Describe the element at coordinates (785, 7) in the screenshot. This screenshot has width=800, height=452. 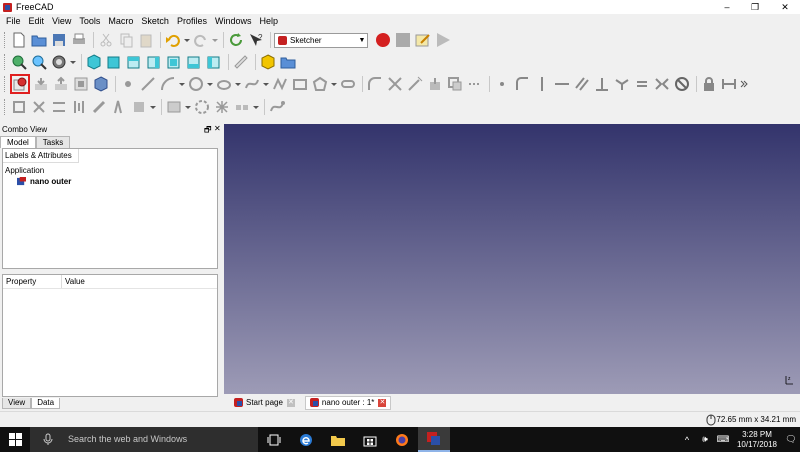
I see `close-button: ✕` at that location.